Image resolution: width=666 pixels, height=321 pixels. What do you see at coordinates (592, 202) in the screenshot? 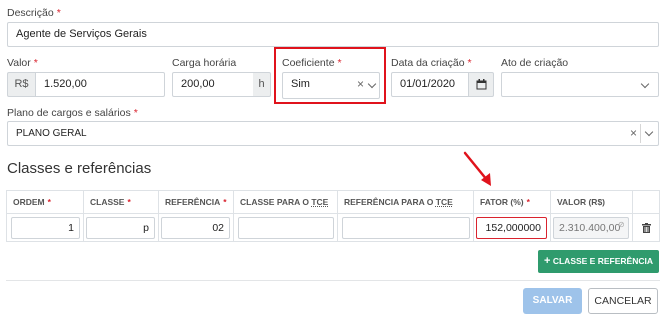
I see `col-valor: VALOR (R$)` at bounding box center [592, 202].